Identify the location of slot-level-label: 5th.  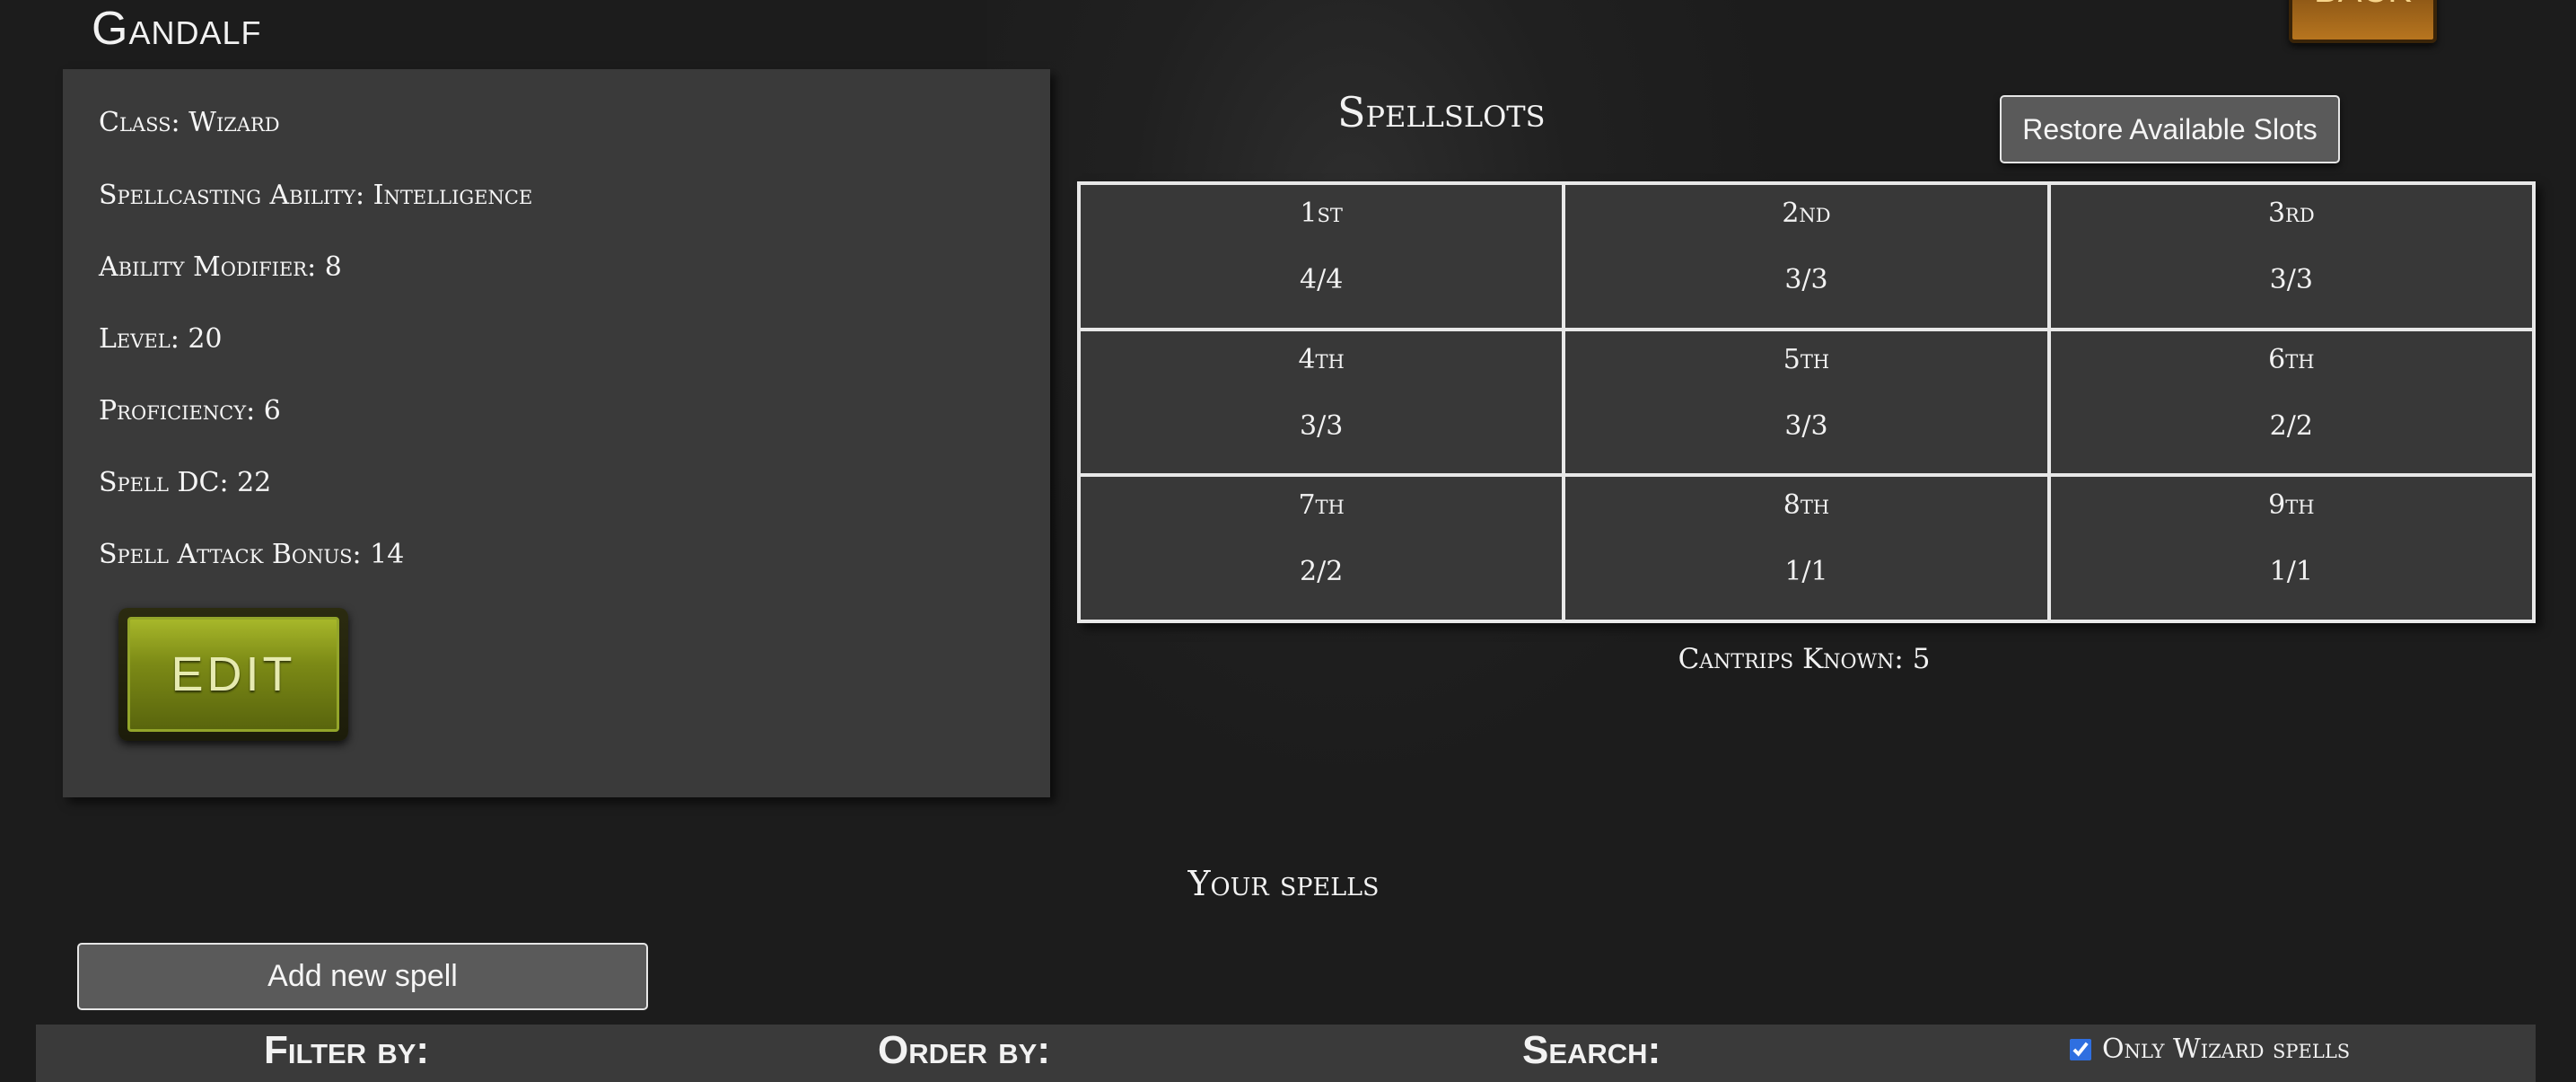
(1806, 359).